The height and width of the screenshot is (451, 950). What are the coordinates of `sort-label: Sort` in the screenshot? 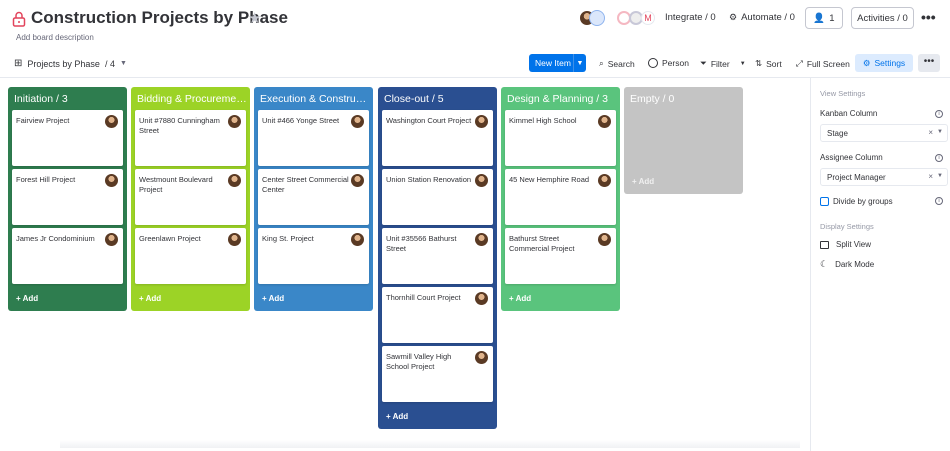 It's located at (774, 63).